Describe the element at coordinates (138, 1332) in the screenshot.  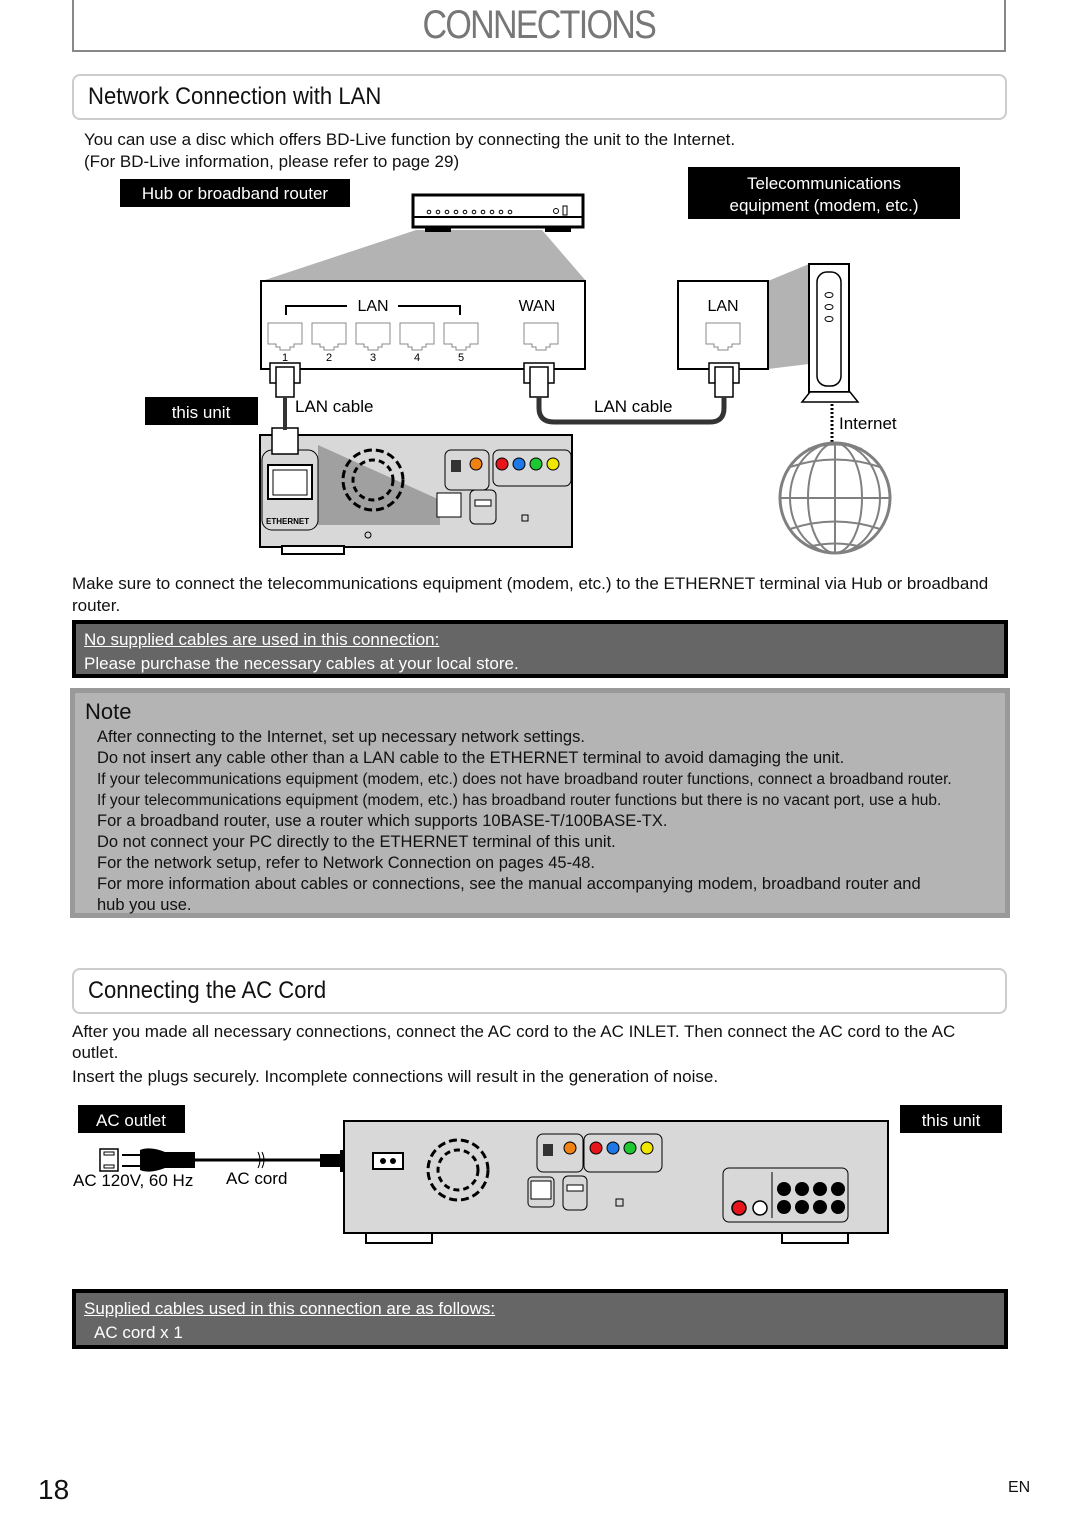
I see `ac-cables-text: AC cord x 1` at that location.